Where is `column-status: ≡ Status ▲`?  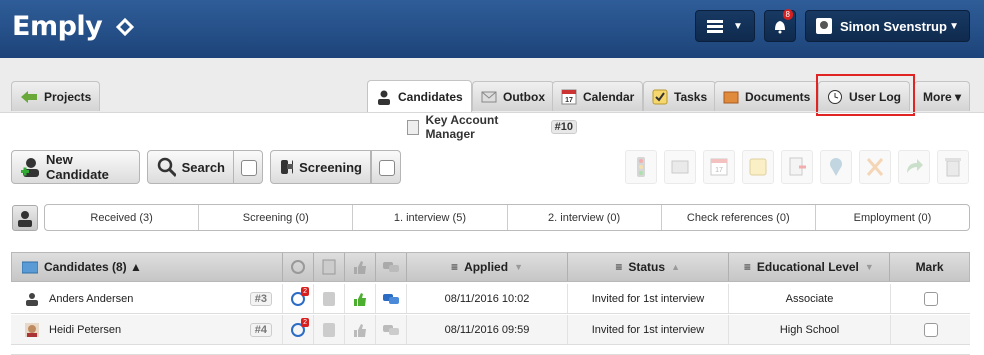 column-status: ≡ Status ▲ is located at coordinates (648, 267).